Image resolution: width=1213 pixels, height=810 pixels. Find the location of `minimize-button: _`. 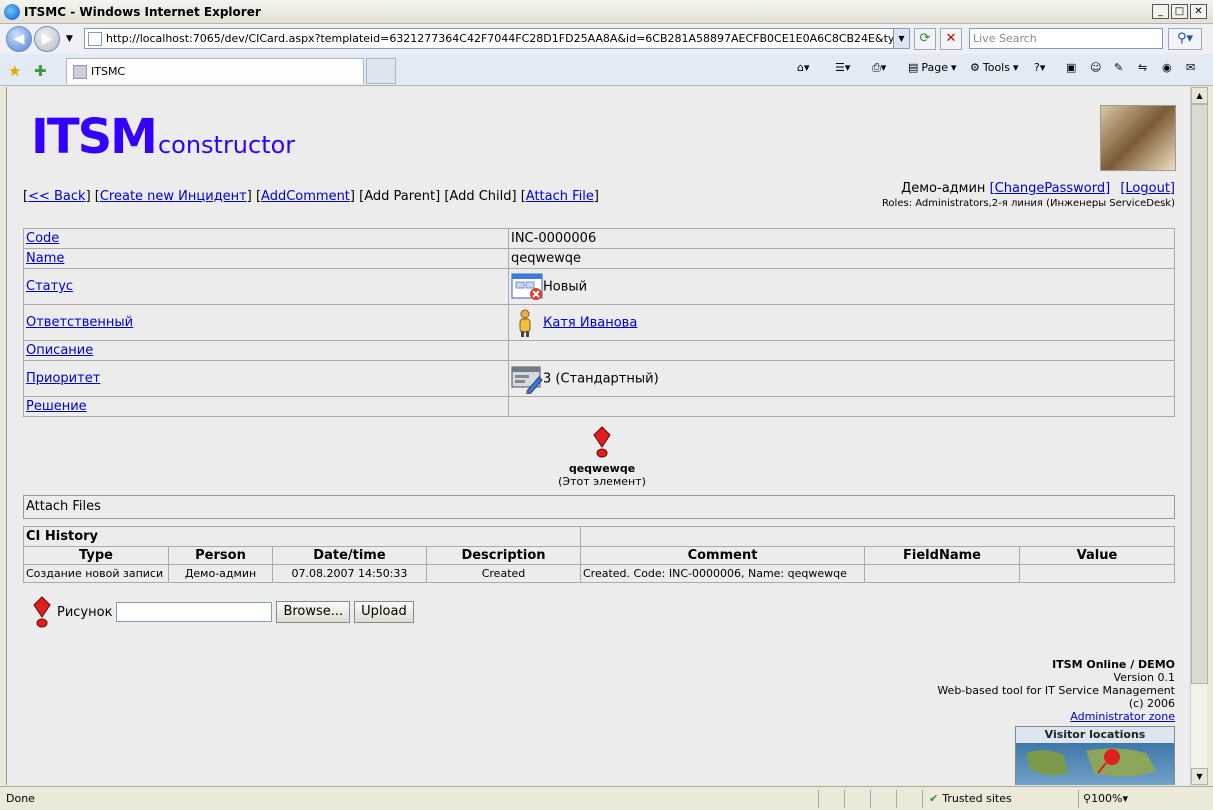

minimize-button: _ is located at coordinates (1160, 11).